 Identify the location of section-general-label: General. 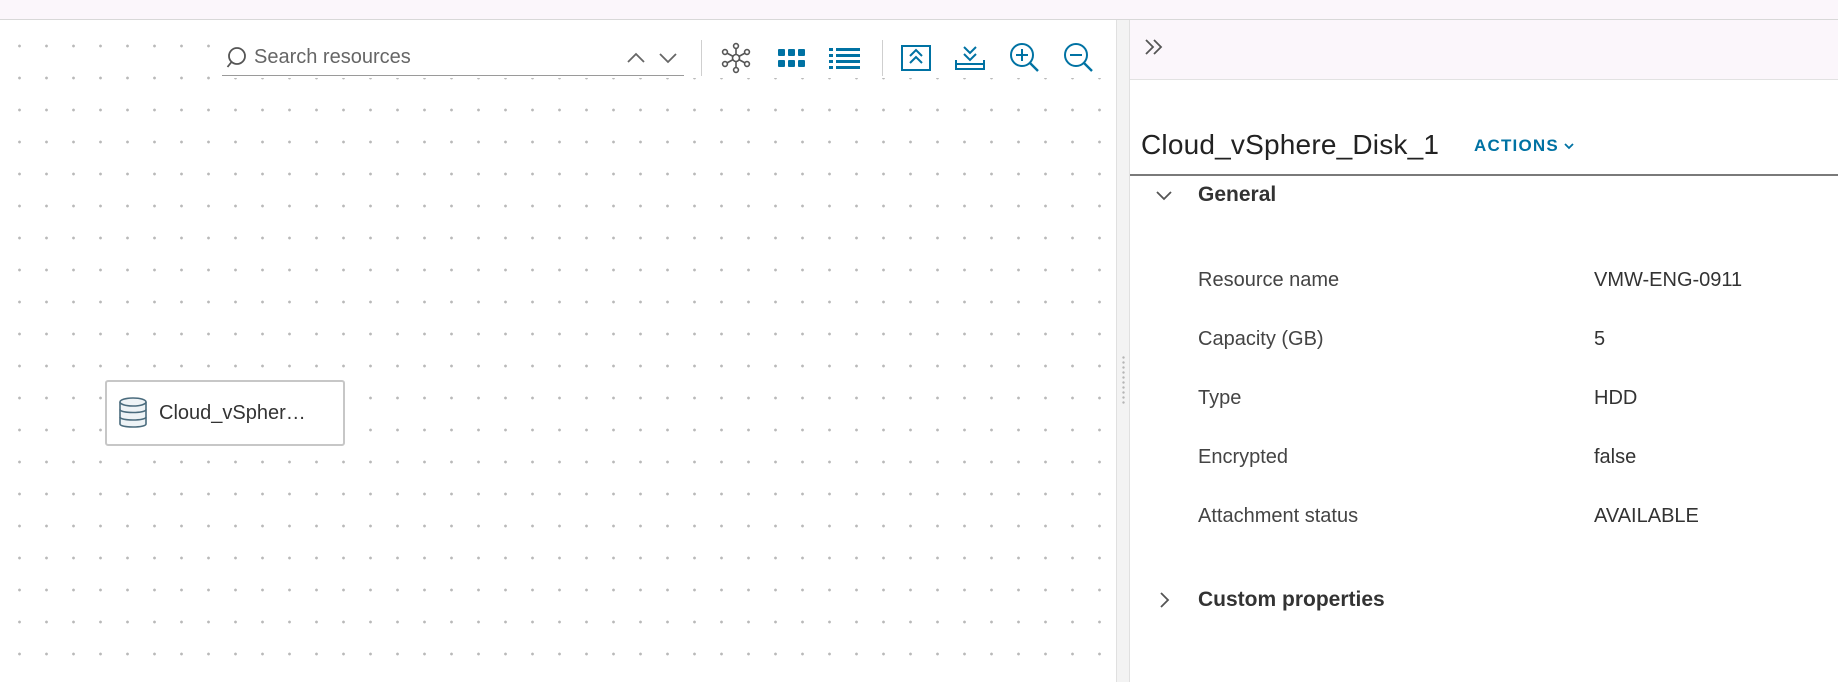
(1237, 194).